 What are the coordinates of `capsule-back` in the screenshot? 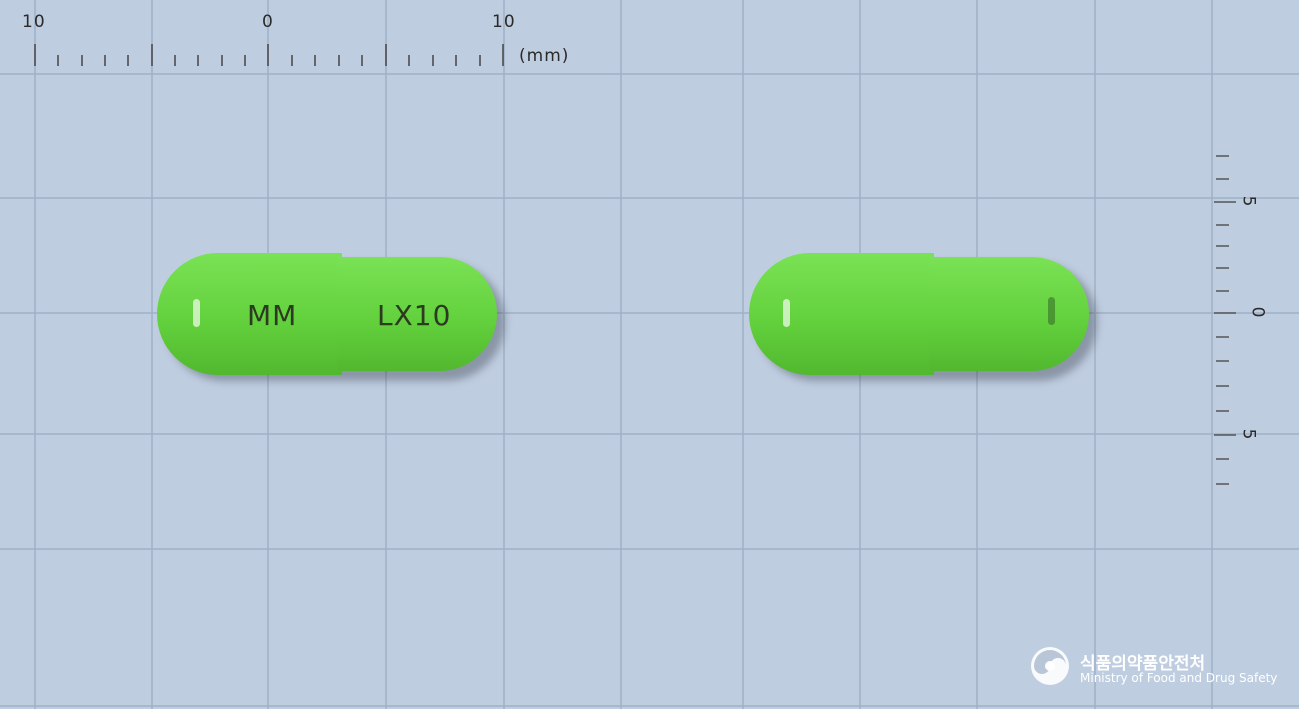 It's located at (923, 317).